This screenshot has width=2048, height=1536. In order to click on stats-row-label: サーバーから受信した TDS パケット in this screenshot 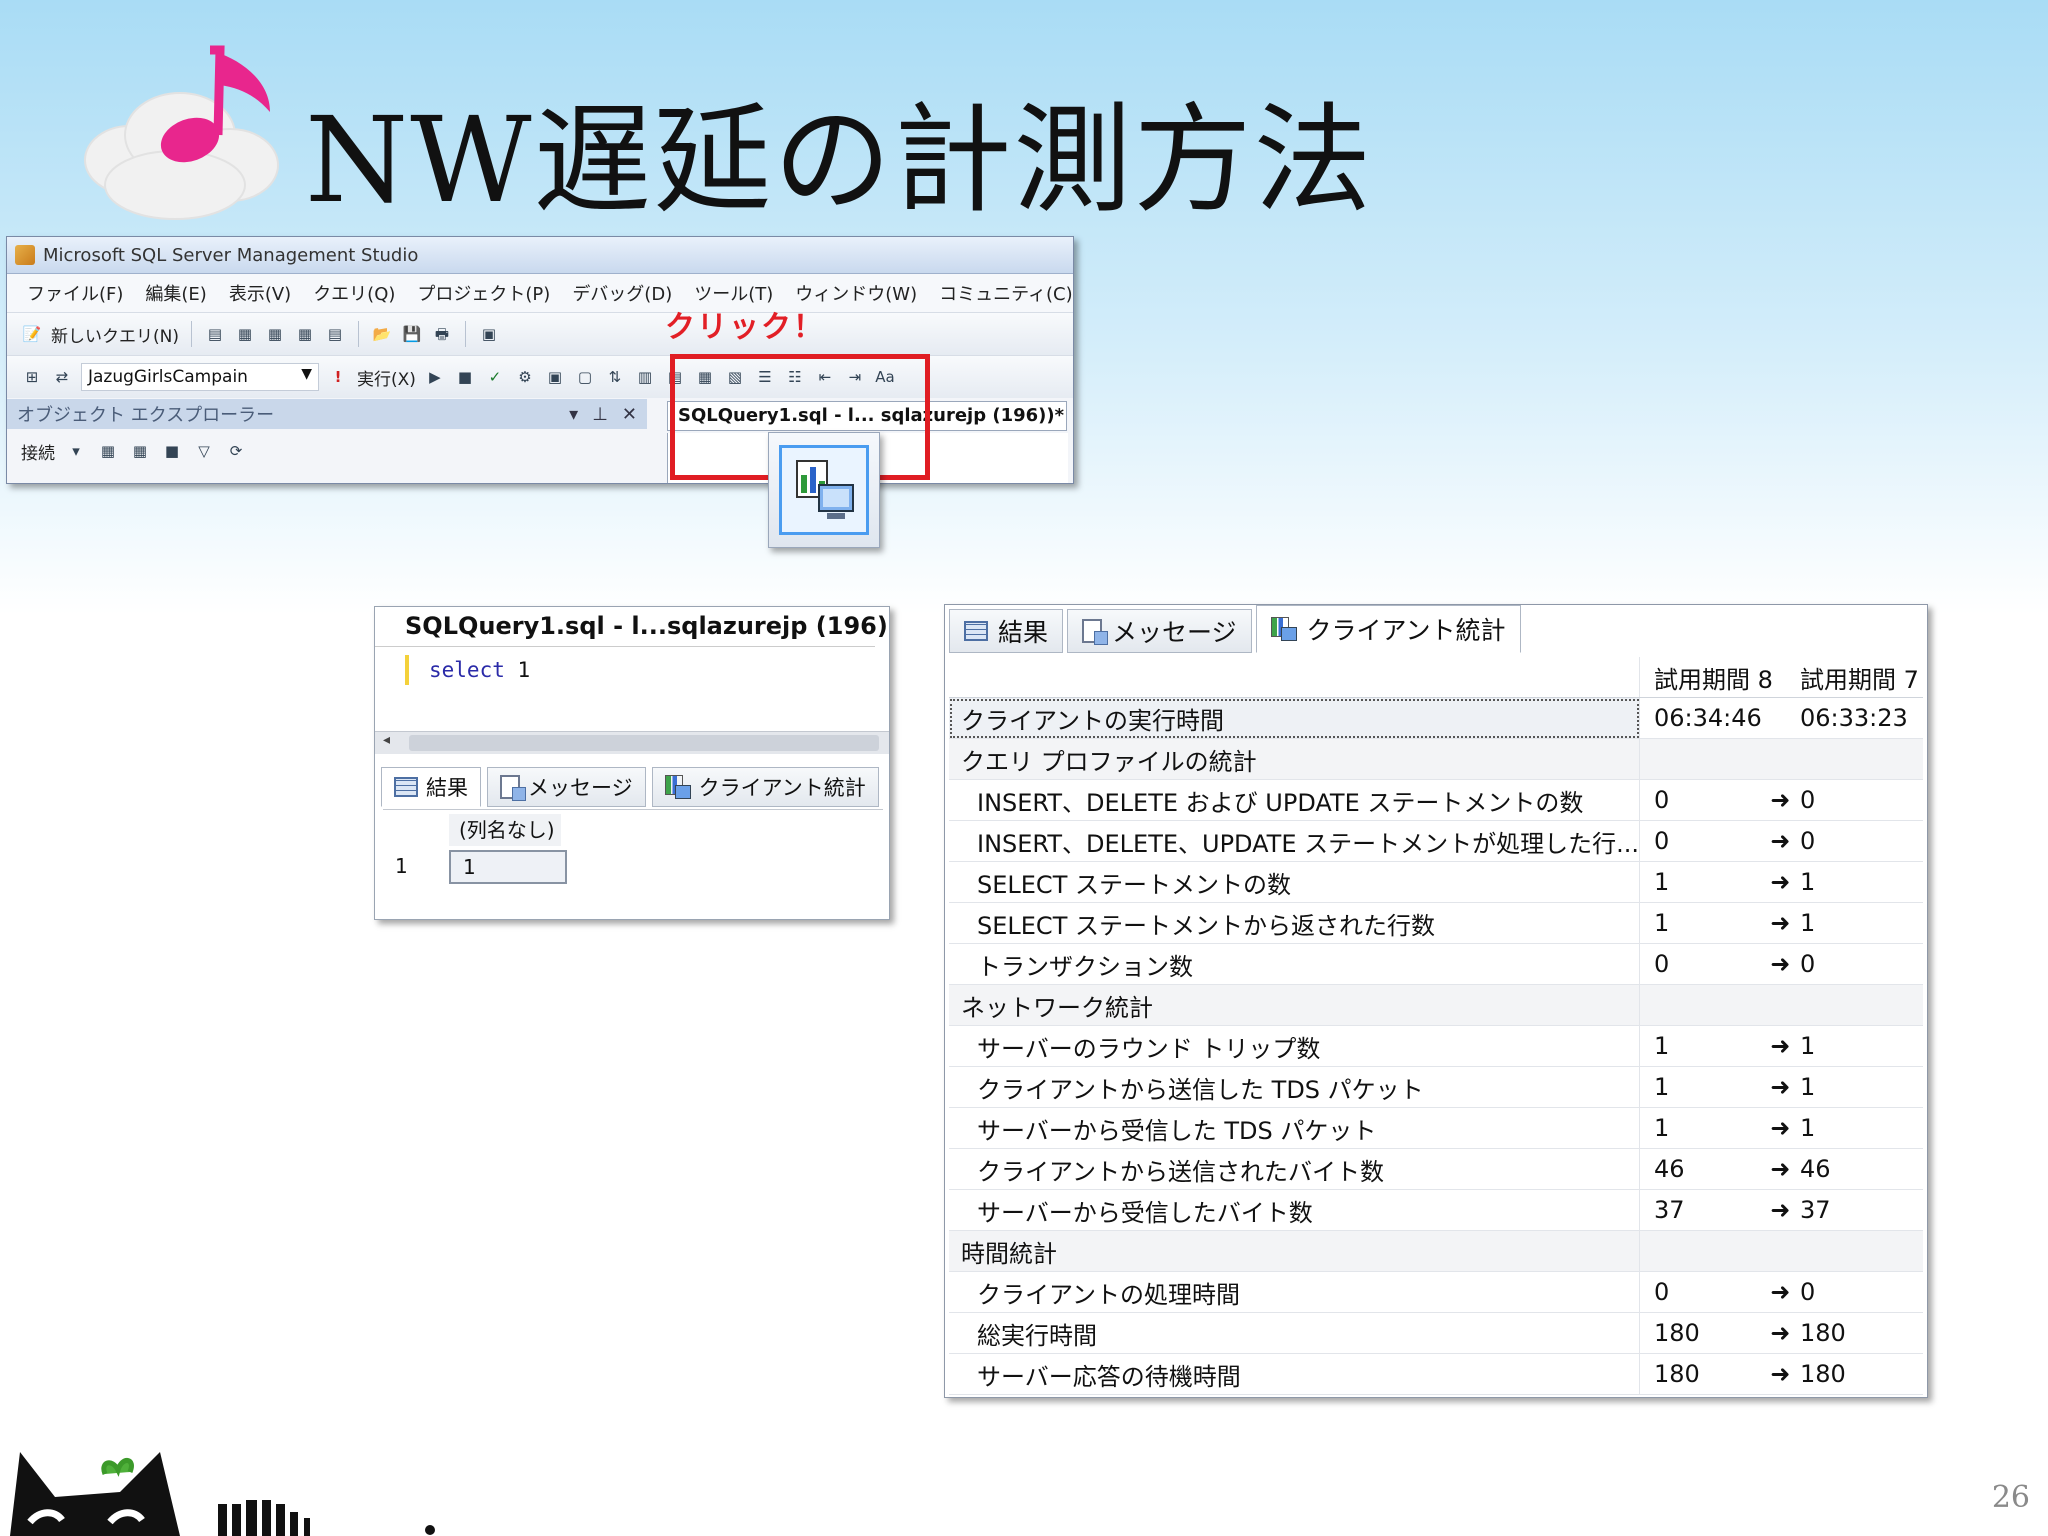, I will do `click(1295, 1128)`.